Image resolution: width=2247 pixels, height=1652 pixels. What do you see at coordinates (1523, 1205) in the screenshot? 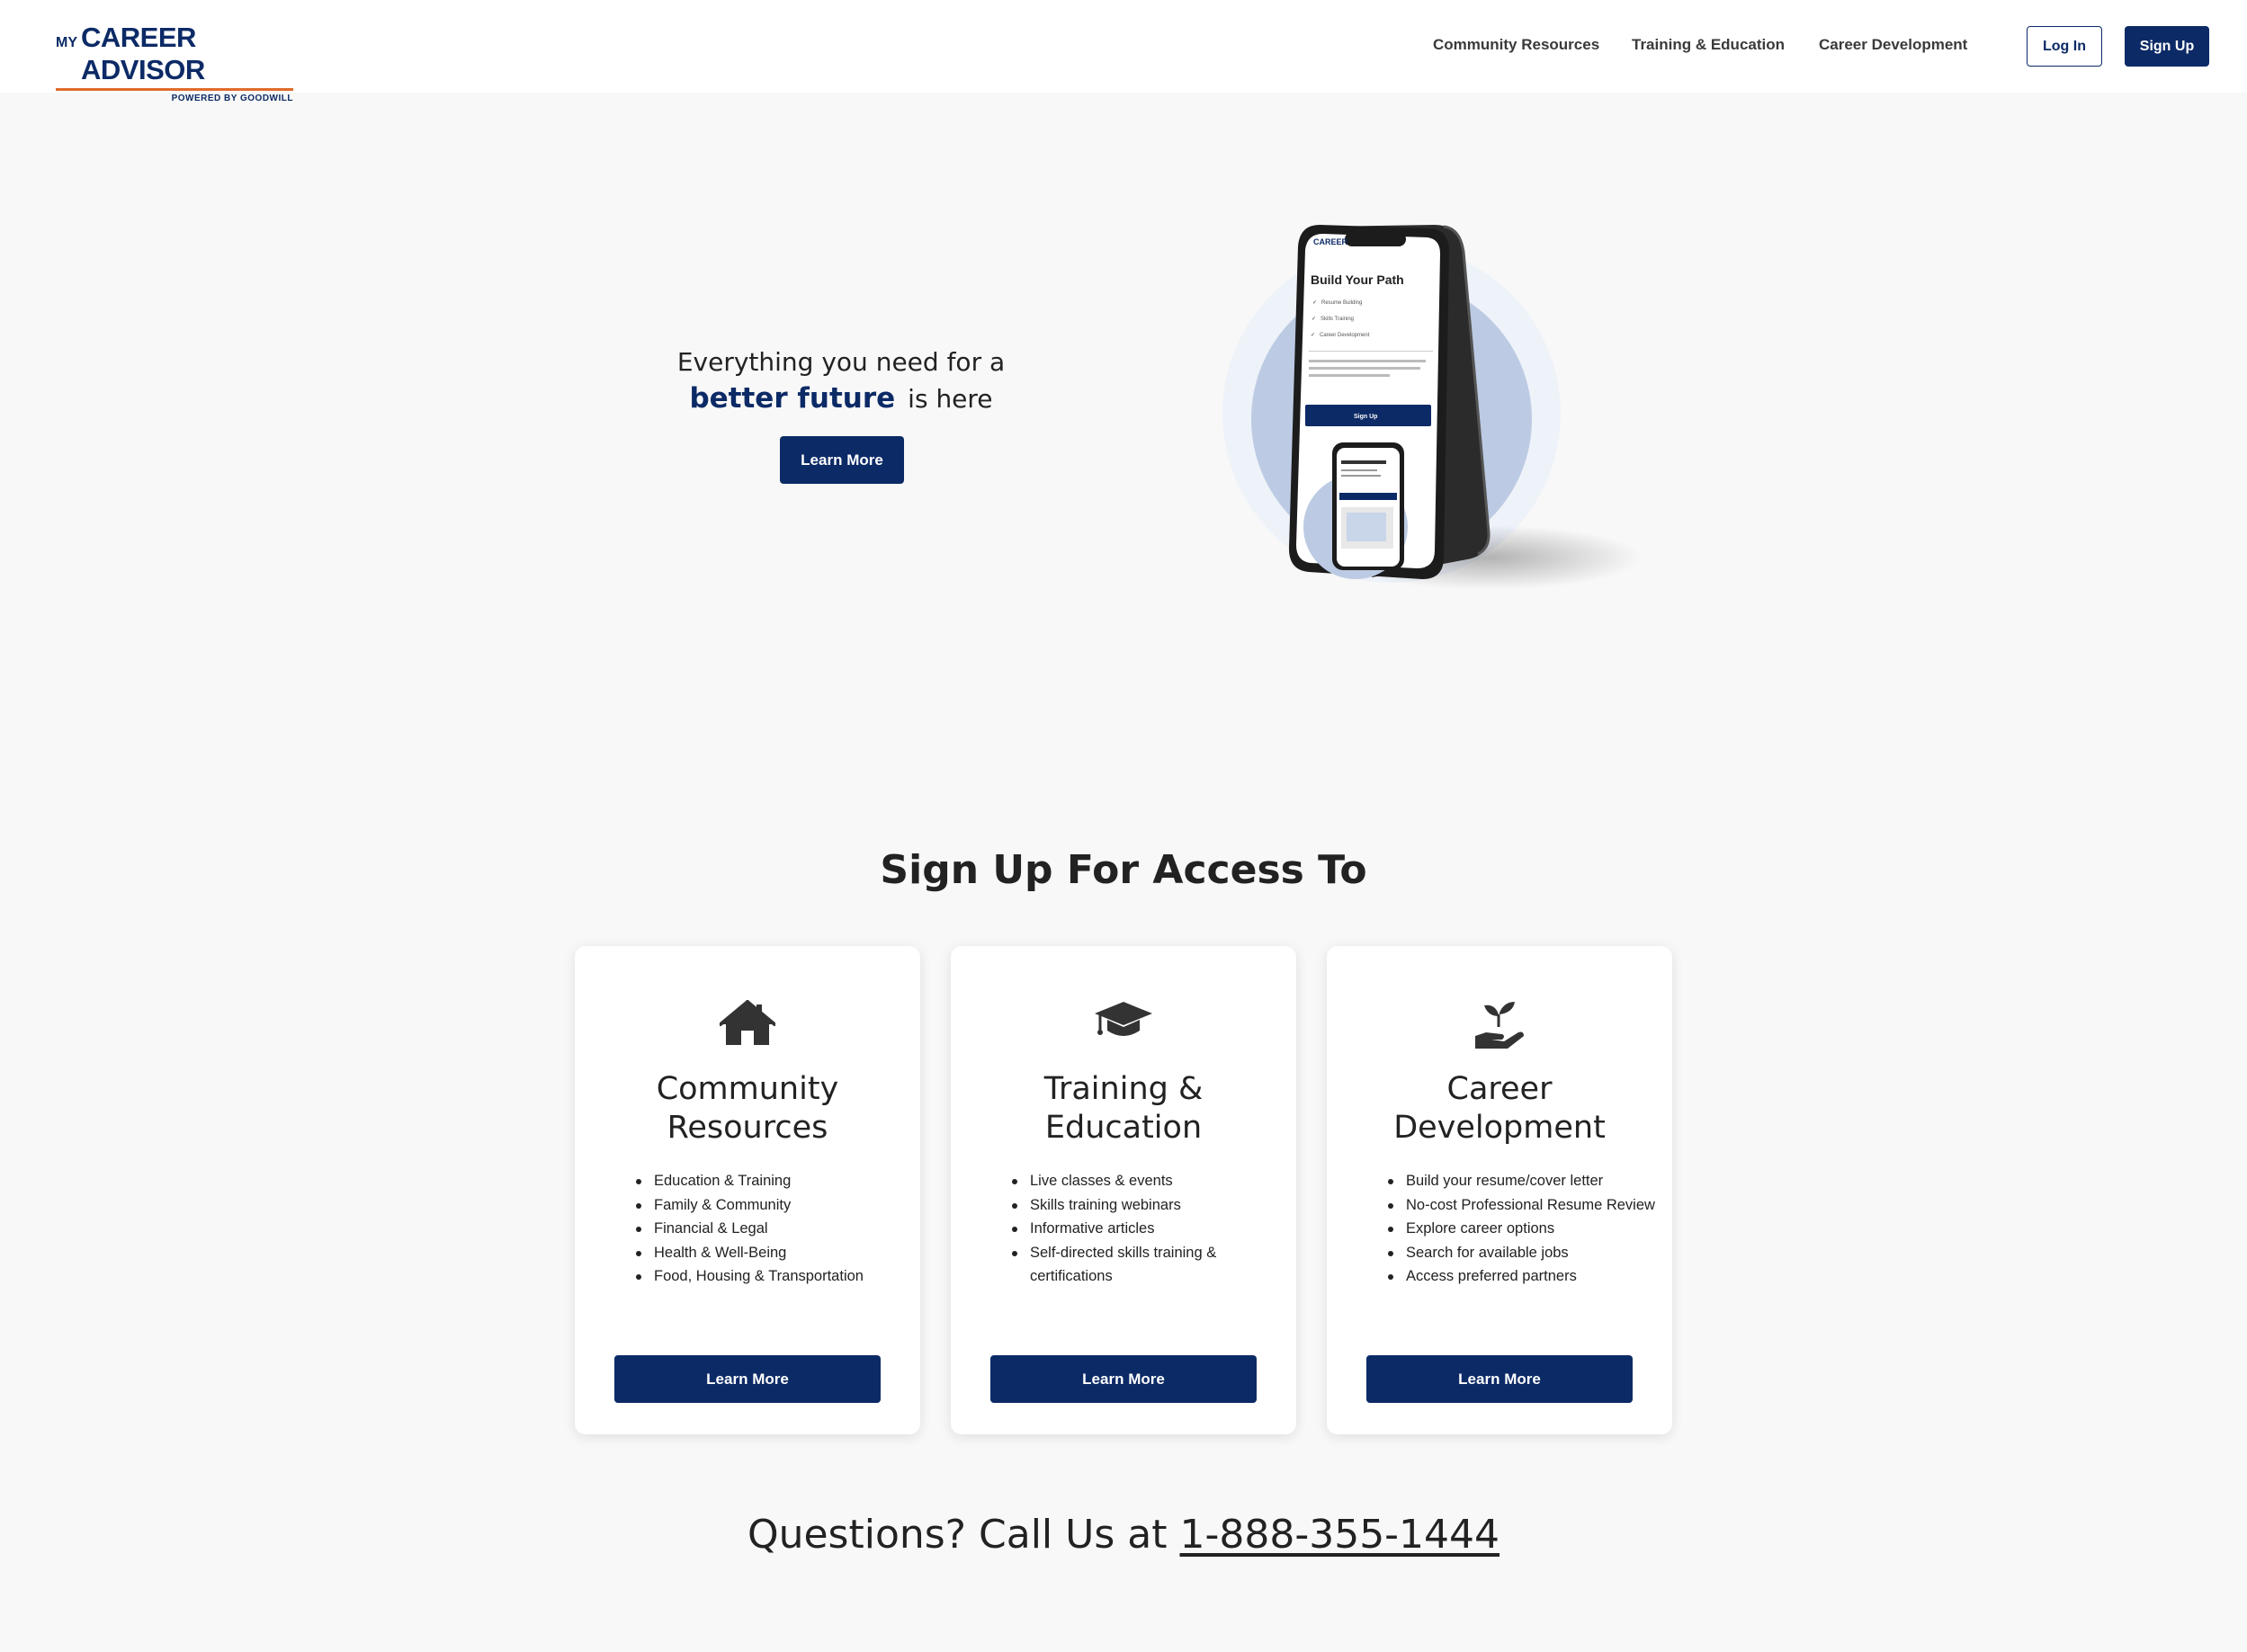
I see `list-item: No-cost Professional Resume Review` at bounding box center [1523, 1205].